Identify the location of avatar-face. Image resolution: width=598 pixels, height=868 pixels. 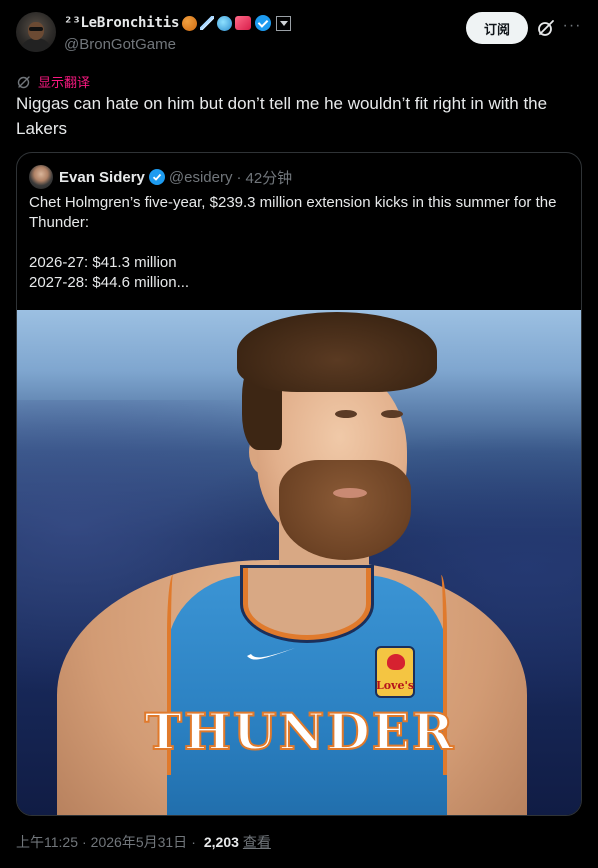
(36, 31).